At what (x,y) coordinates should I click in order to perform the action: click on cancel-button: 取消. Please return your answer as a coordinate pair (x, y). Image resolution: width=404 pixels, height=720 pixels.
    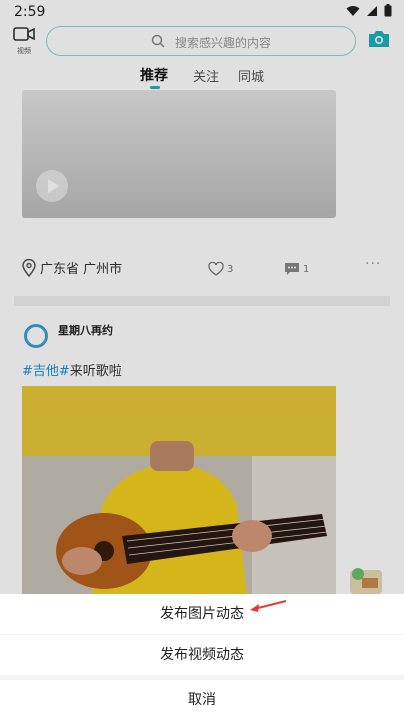
    Looking at the image, I should click on (202, 700).